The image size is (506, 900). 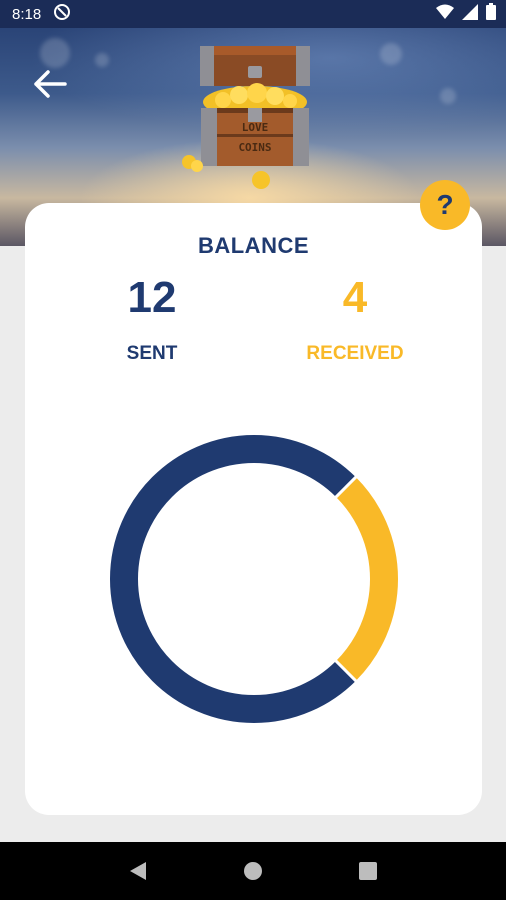 I want to click on sent-stat: 12 SENT, so click(x=152, y=319).